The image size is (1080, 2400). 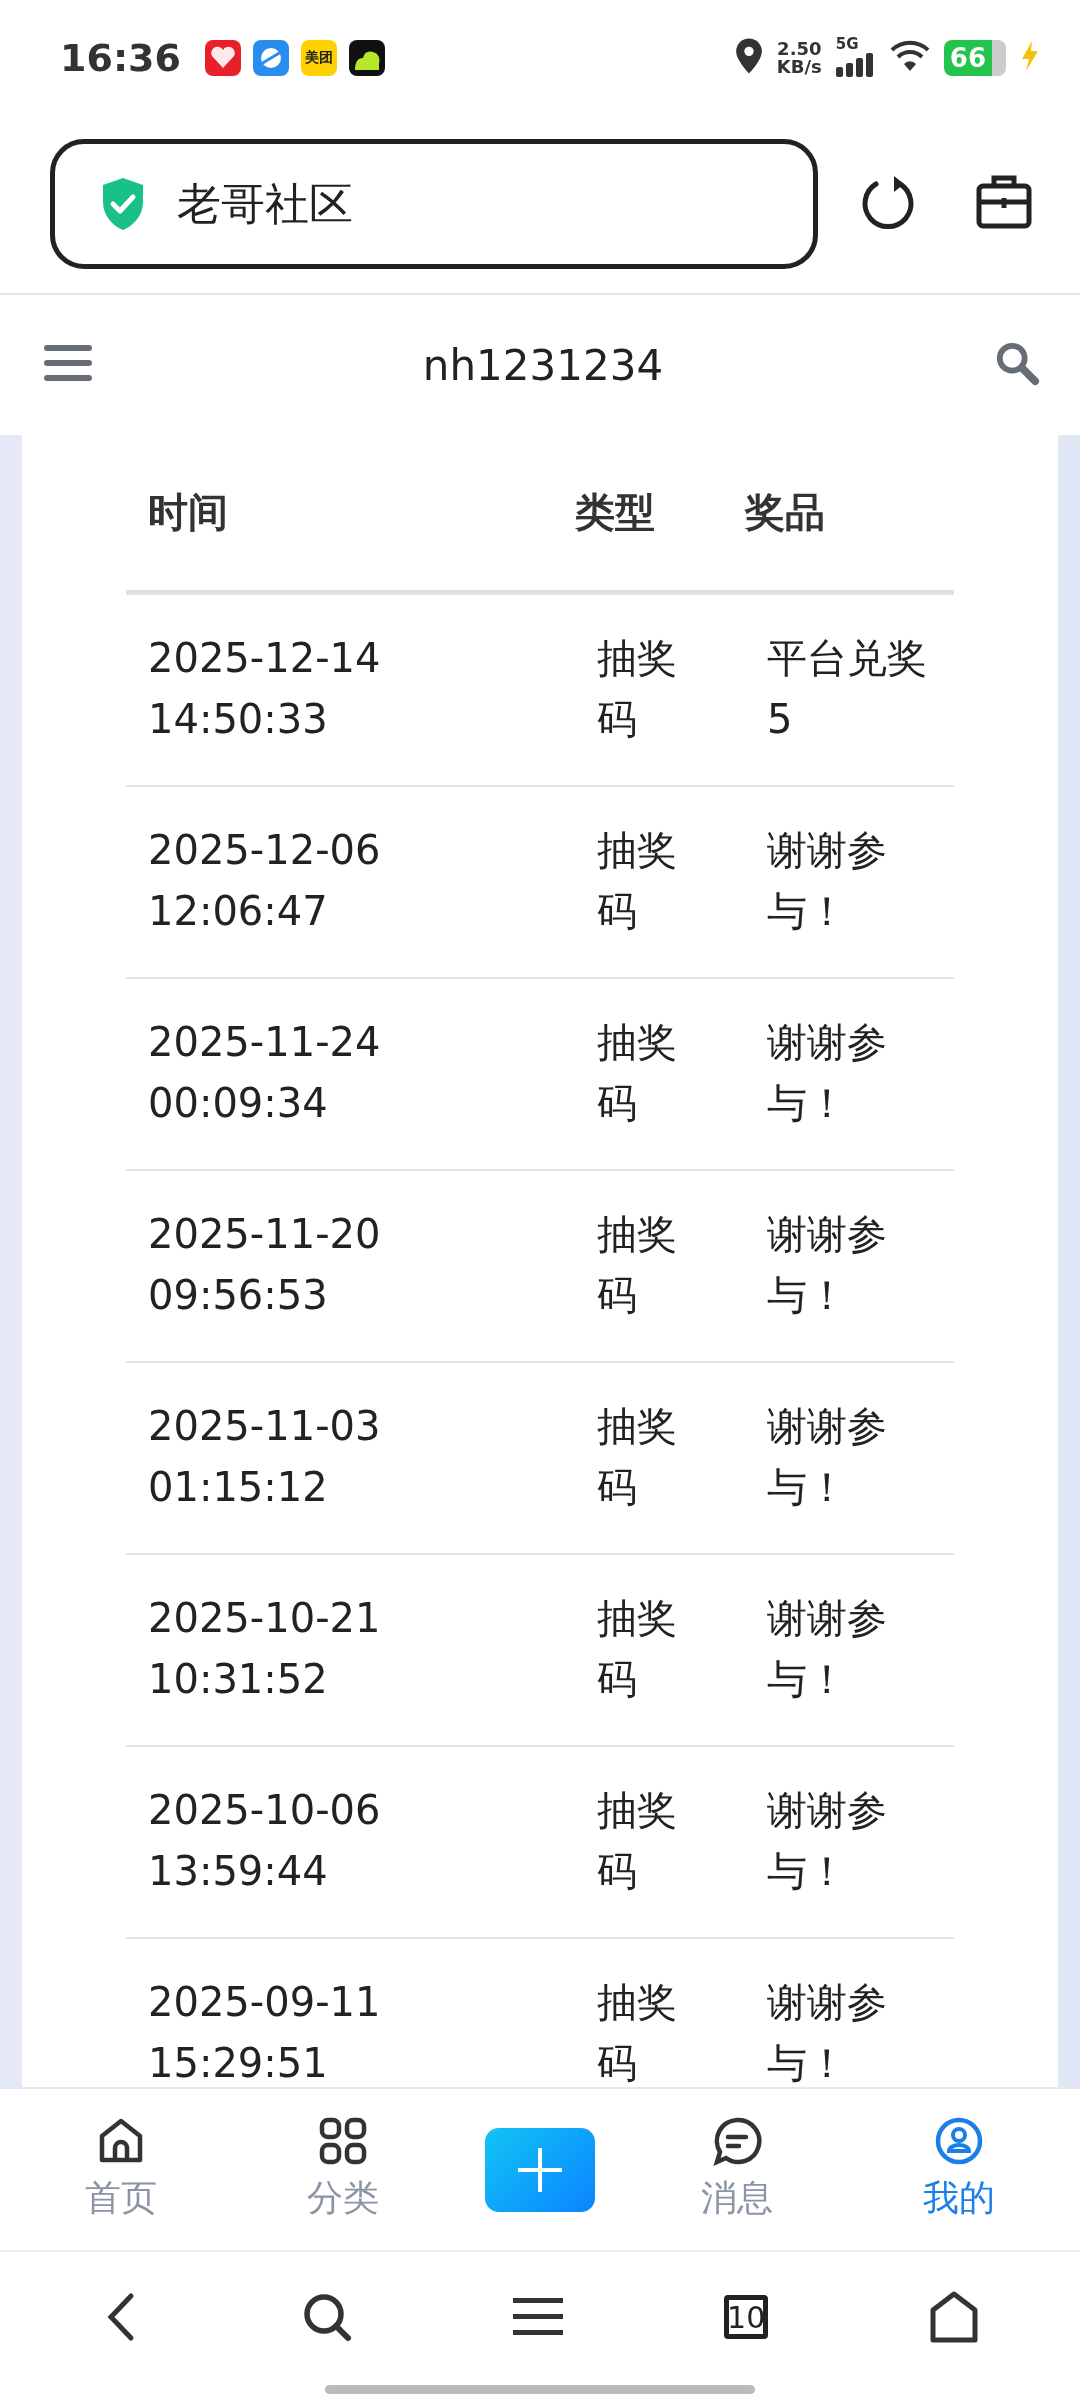 I want to click on charging-icon, so click(x=1030, y=55).